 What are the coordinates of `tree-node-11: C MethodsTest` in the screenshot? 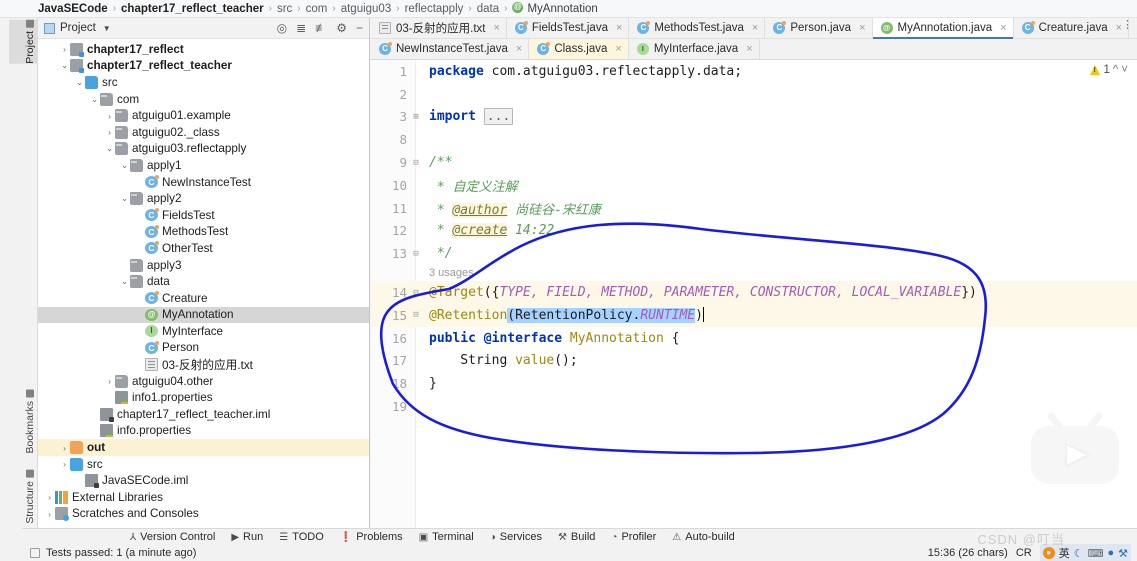 It's located at (203, 232).